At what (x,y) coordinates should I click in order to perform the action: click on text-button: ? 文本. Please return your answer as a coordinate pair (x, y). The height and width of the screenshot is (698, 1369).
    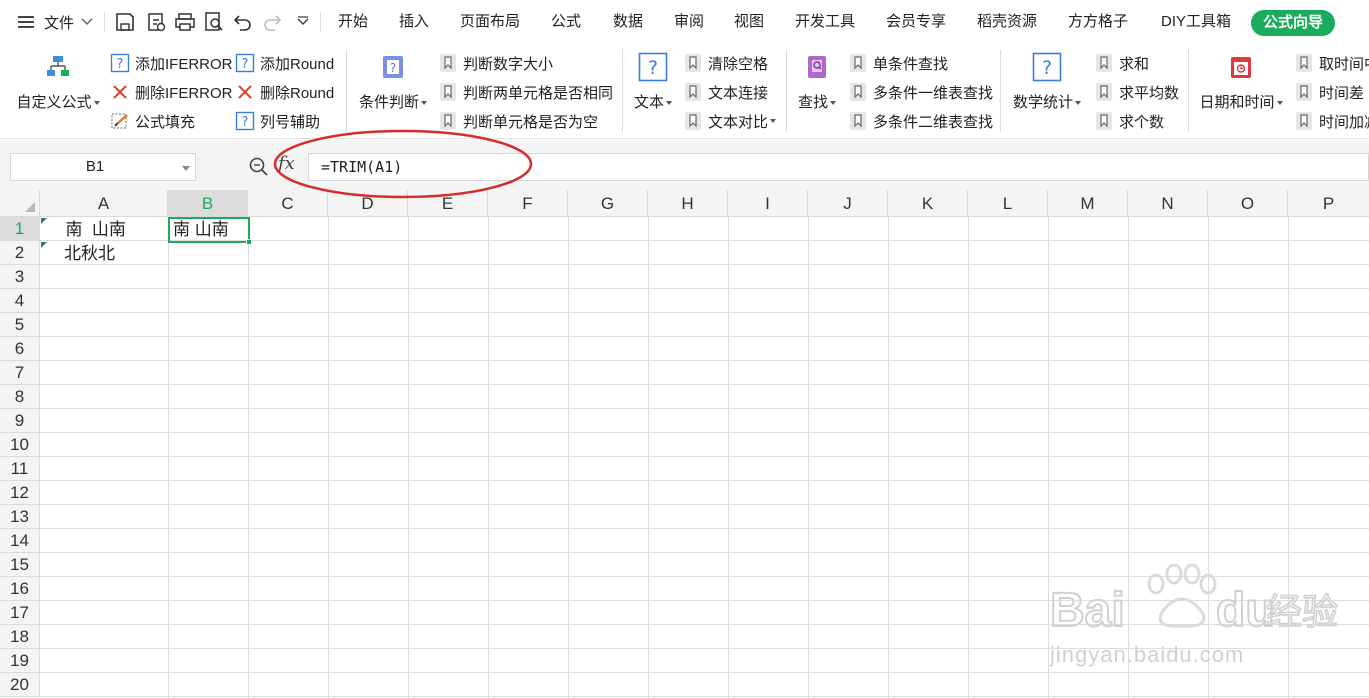
    Looking at the image, I should click on (653, 78).